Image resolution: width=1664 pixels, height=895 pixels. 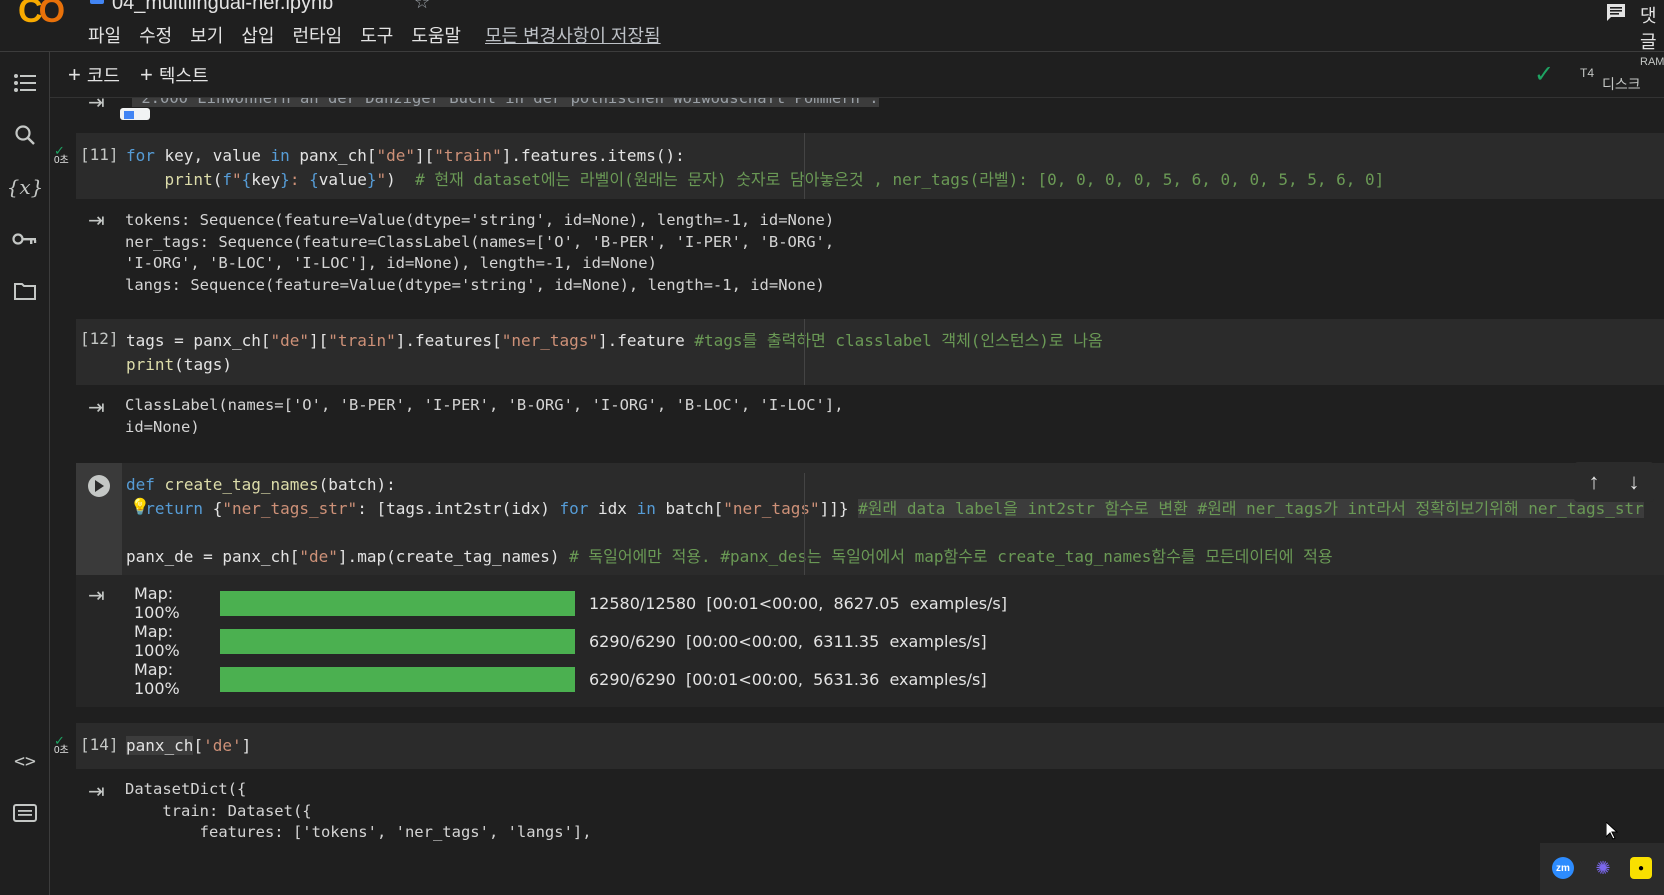 I want to click on system-tray: zm ✺ ●, so click(x=1602, y=869).